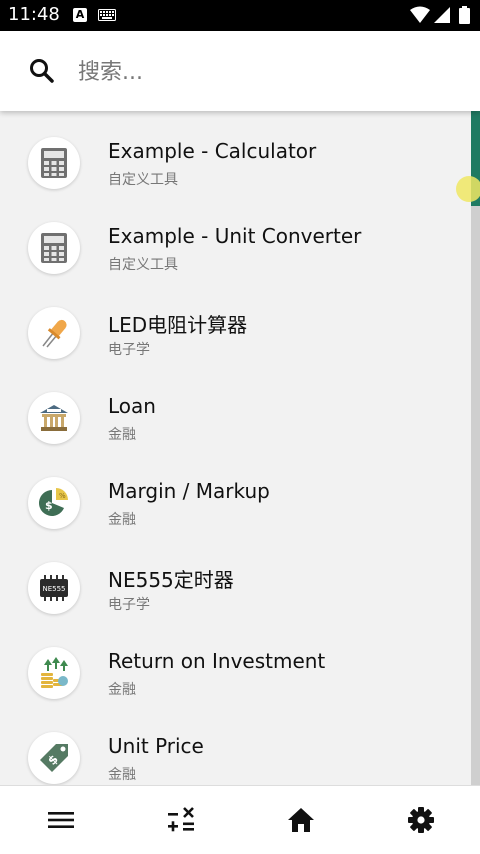 The image size is (480, 854). I want to click on item-title: Loan, so click(132, 406).